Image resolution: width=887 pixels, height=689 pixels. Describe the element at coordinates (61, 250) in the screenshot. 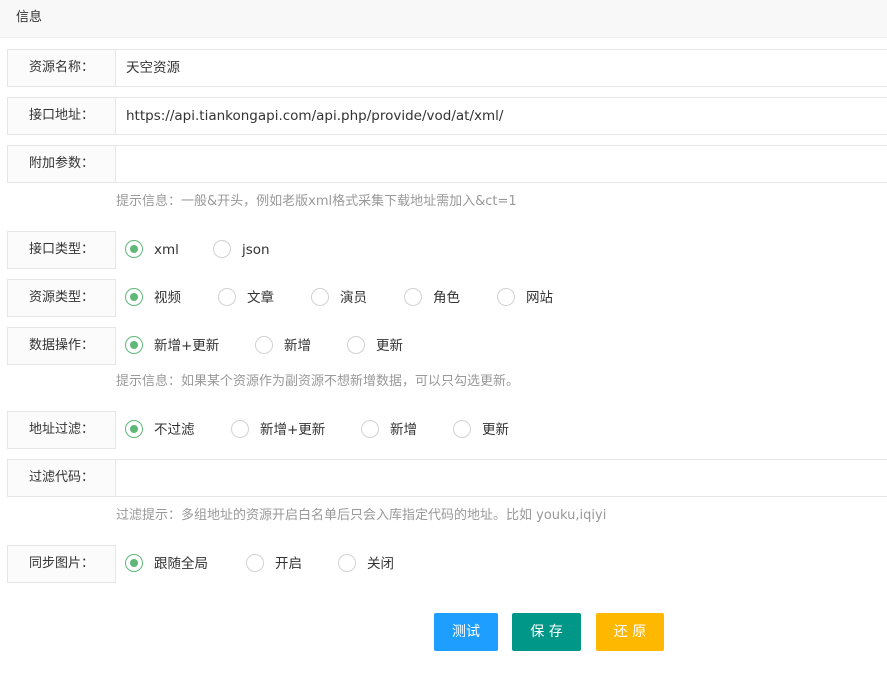

I see `label-api-type: 接口类型：` at that location.